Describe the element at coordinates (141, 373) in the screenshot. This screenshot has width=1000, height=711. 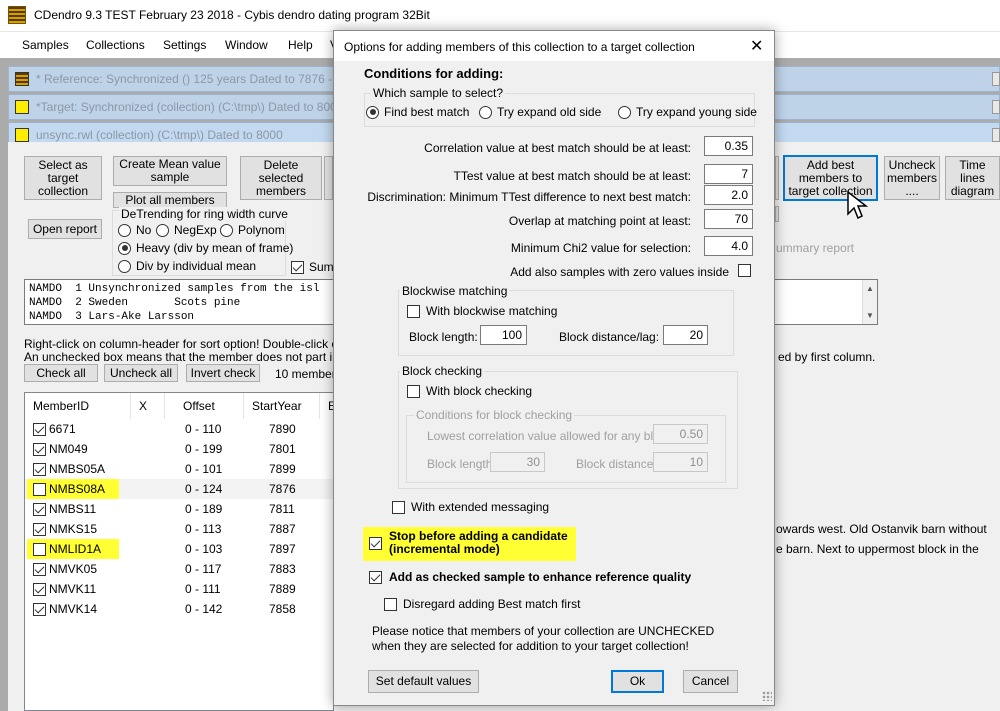
I see `uncheck-all-button: Uncheck all` at that location.